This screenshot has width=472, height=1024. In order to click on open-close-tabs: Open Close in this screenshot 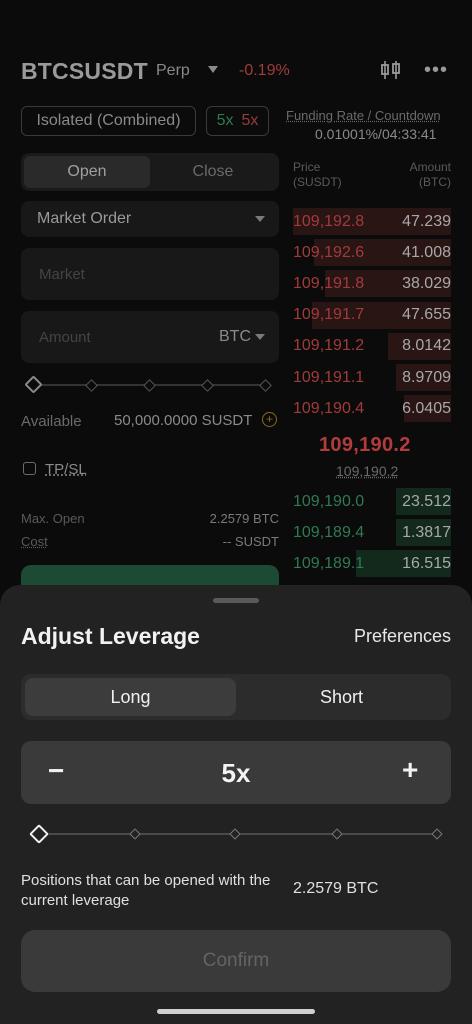, I will do `click(150, 172)`.